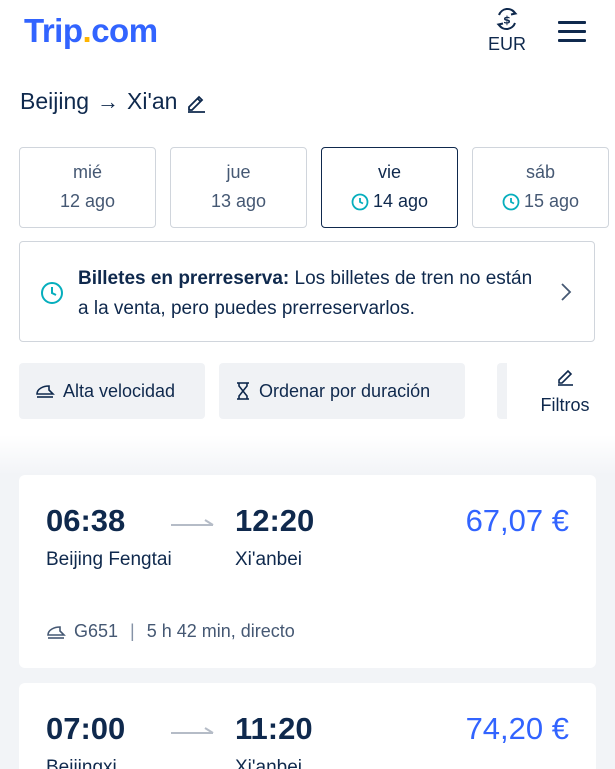 This screenshot has height=769, width=615. I want to click on date-day-month: 15 ago, so click(551, 201).